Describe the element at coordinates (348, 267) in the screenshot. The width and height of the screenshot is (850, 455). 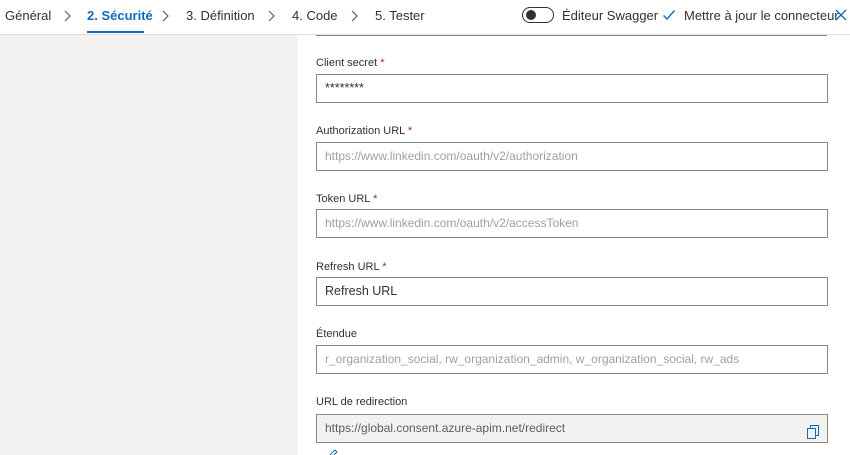
I see `refresh-url-label-text: Refresh URL` at that location.